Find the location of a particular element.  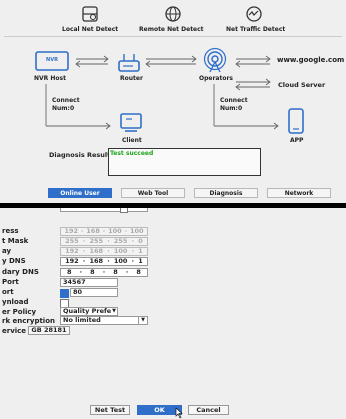

dns-octet: 100 is located at coordinates (120, 261).